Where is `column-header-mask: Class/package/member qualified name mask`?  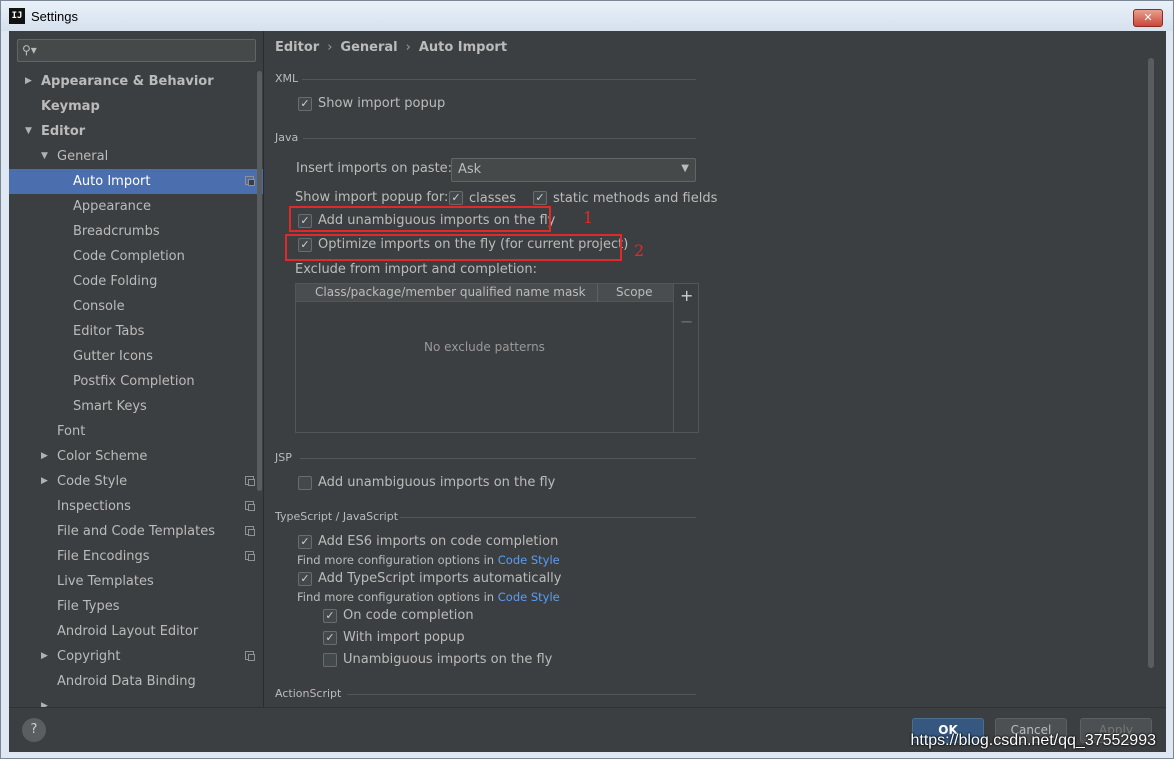
column-header-mask: Class/package/member qualified name mask is located at coordinates (450, 292).